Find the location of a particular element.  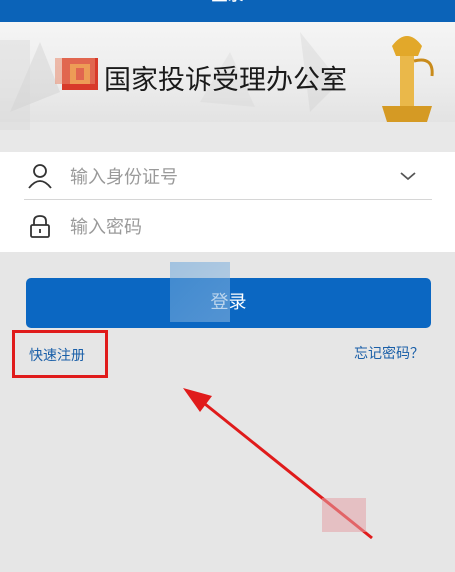

user-icon is located at coordinates (40, 176).